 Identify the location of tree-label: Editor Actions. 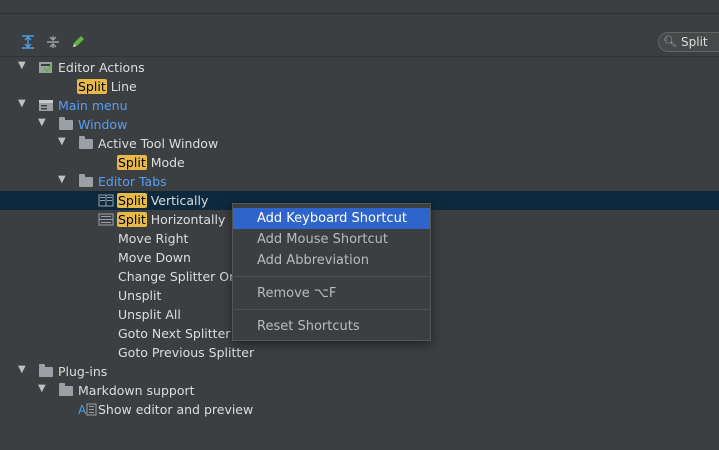
(101, 67).